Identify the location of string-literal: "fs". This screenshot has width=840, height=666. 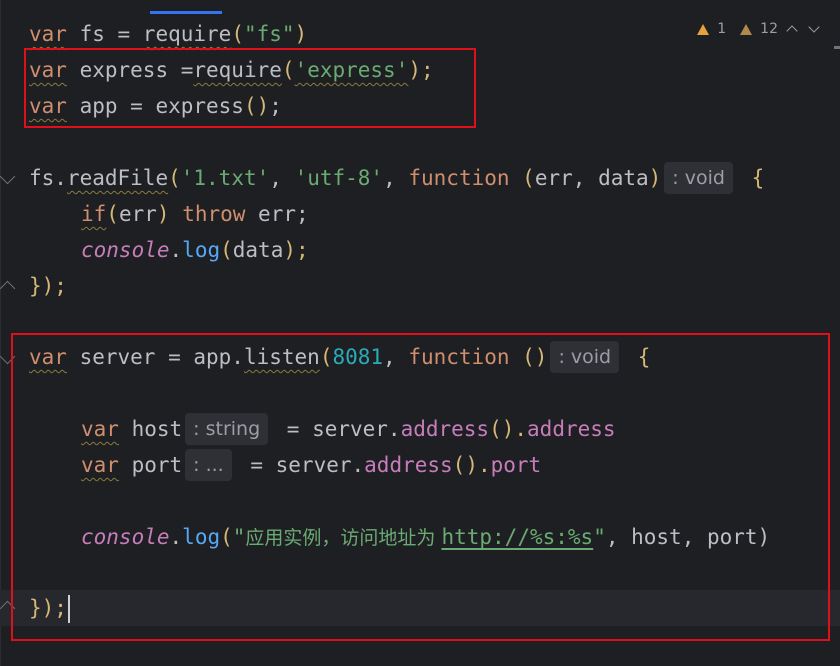
(269, 34).